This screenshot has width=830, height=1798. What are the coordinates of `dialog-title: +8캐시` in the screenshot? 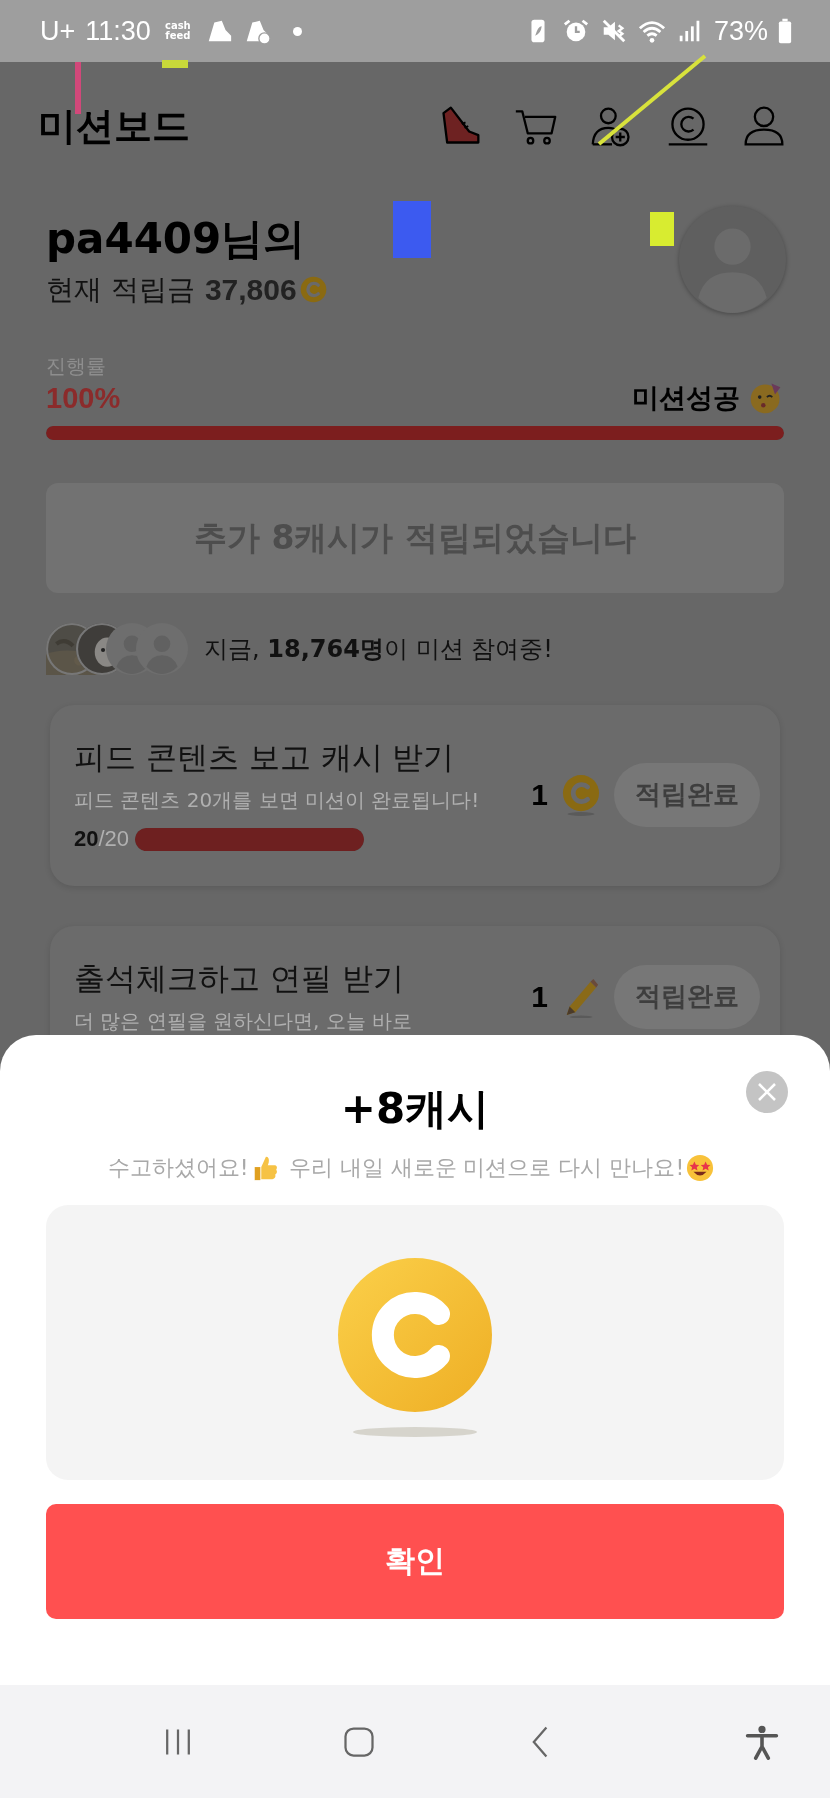 It's located at (415, 1109).